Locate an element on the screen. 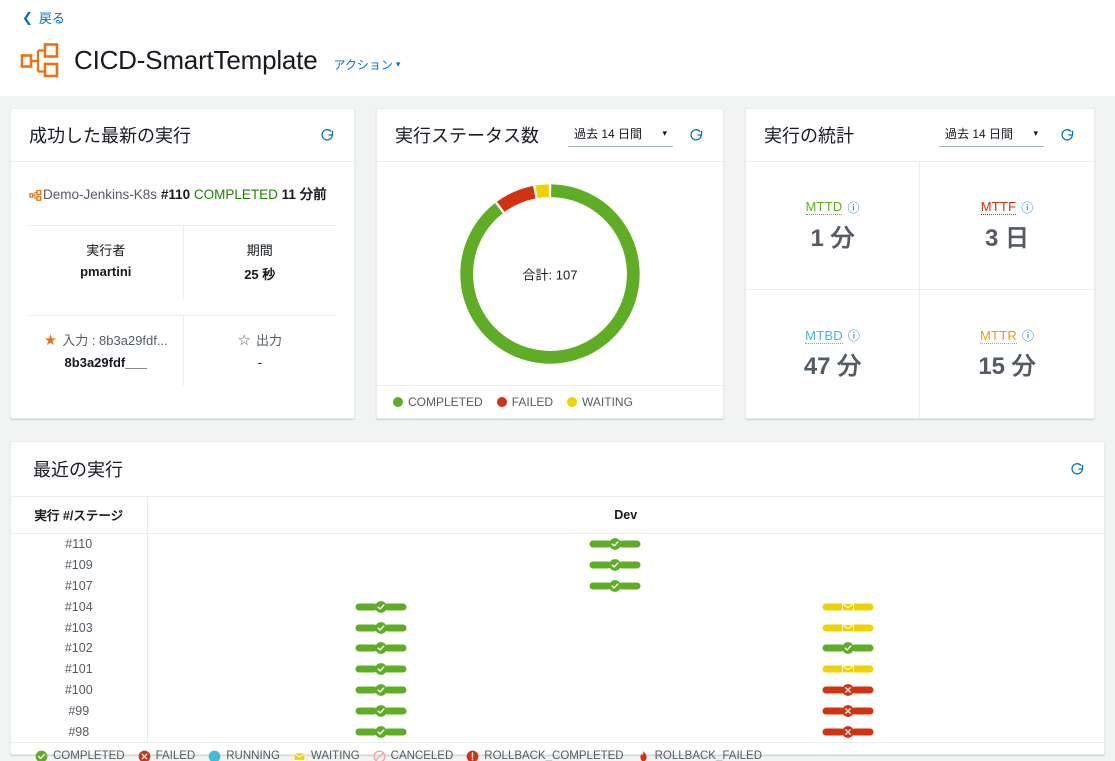  table-row: #101 is located at coordinates (557, 669).